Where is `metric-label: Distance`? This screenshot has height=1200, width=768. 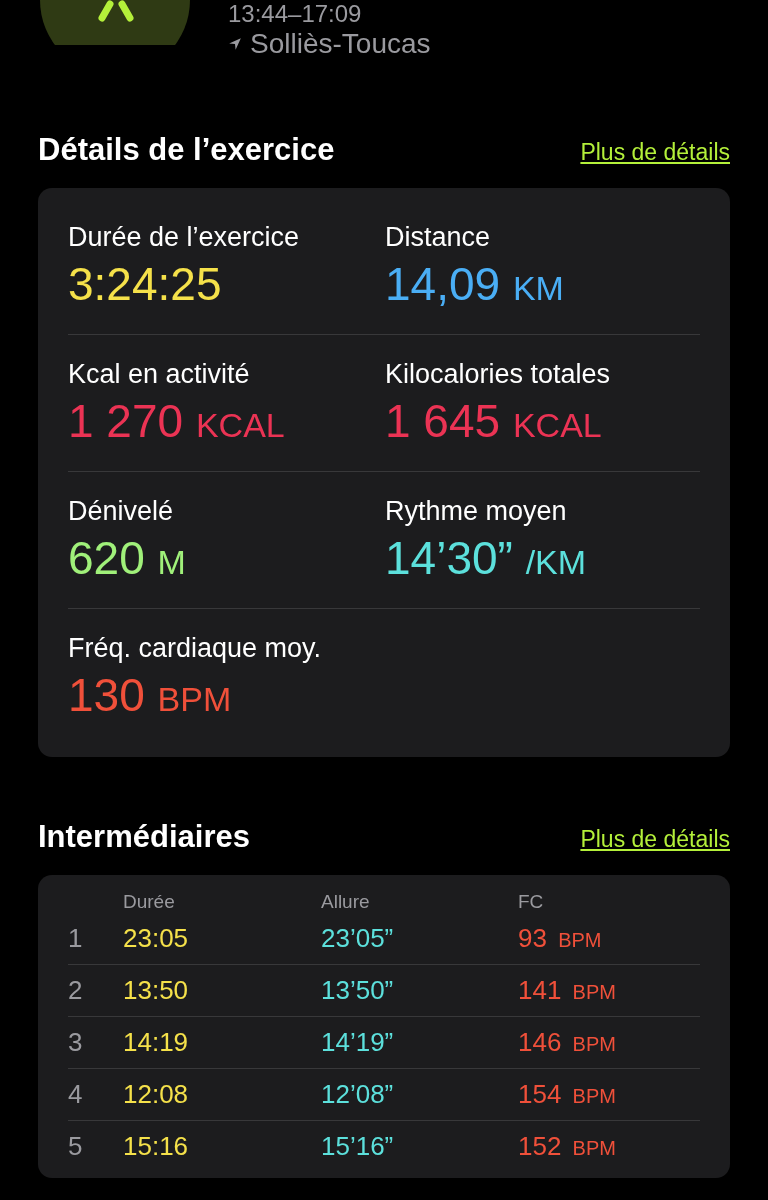 metric-label: Distance is located at coordinates (438, 237).